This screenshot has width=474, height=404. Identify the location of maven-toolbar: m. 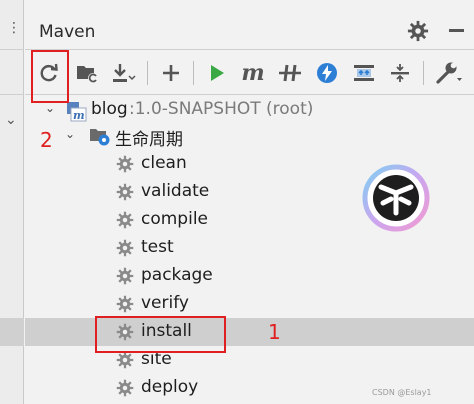
(249, 73).